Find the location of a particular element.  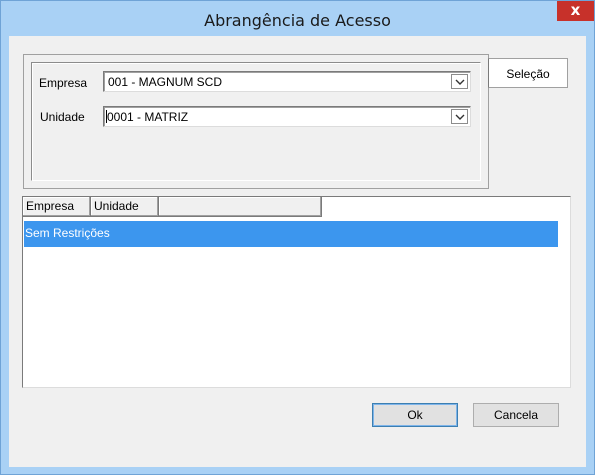

tab-selecao: Seleção is located at coordinates (528, 73).